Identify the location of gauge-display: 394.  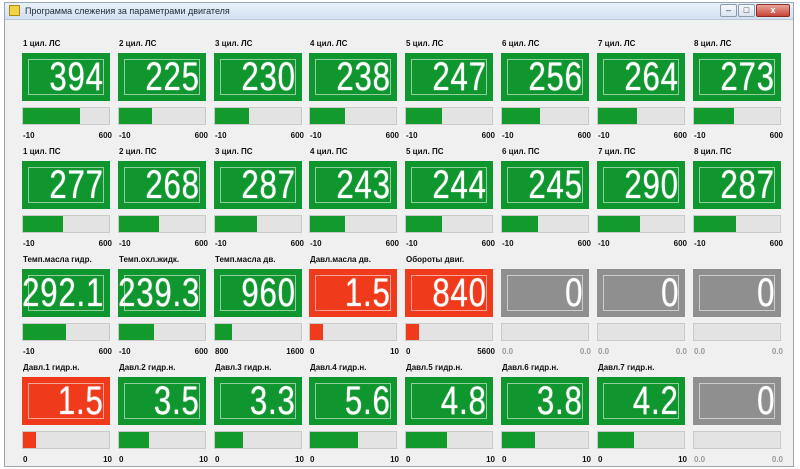
(66, 77).